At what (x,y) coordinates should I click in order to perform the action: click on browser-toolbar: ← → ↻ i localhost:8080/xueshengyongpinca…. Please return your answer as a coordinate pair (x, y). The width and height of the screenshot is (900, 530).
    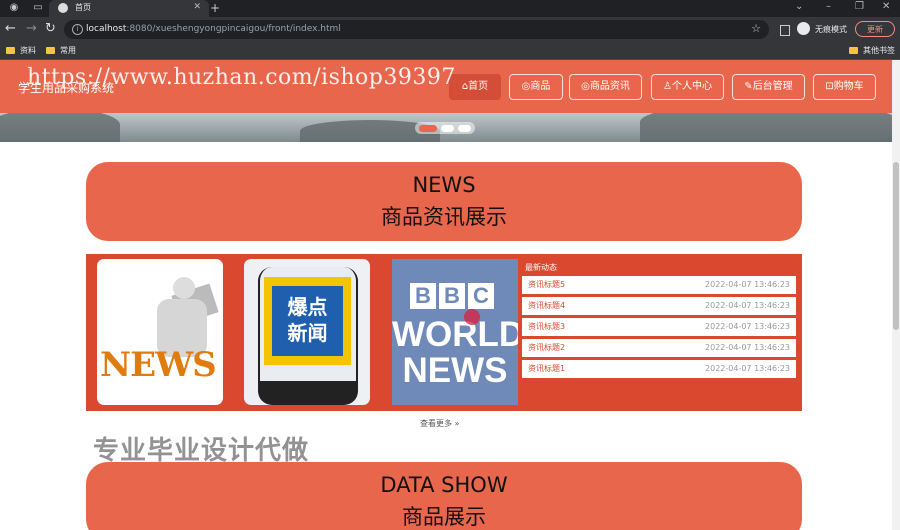
    Looking at the image, I should click on (450, 29).